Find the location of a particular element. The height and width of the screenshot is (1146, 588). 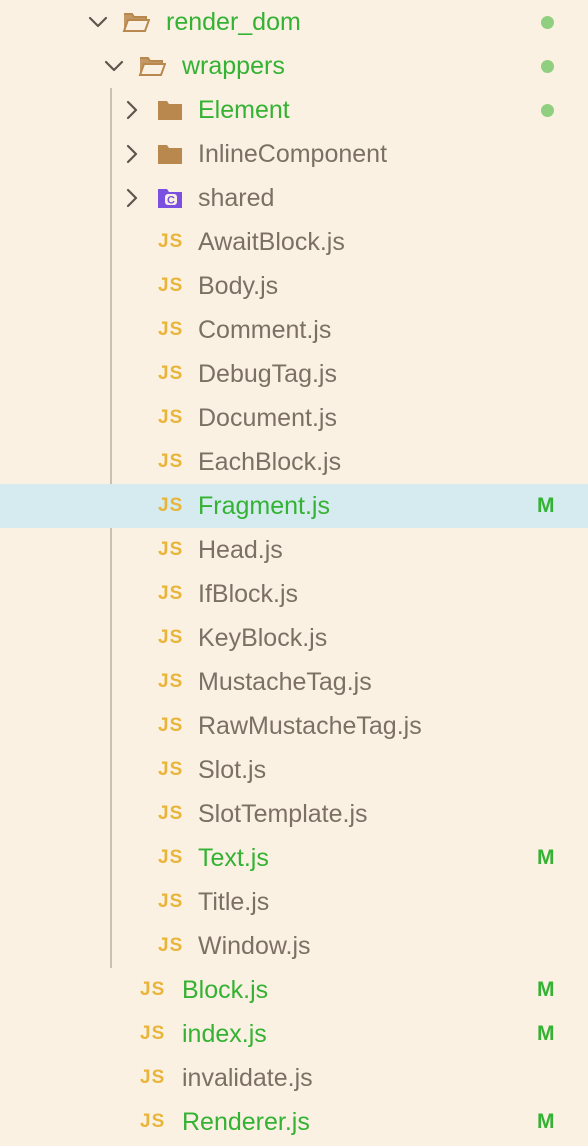

tree-item-label: Element is located at coordinates (244, 110).